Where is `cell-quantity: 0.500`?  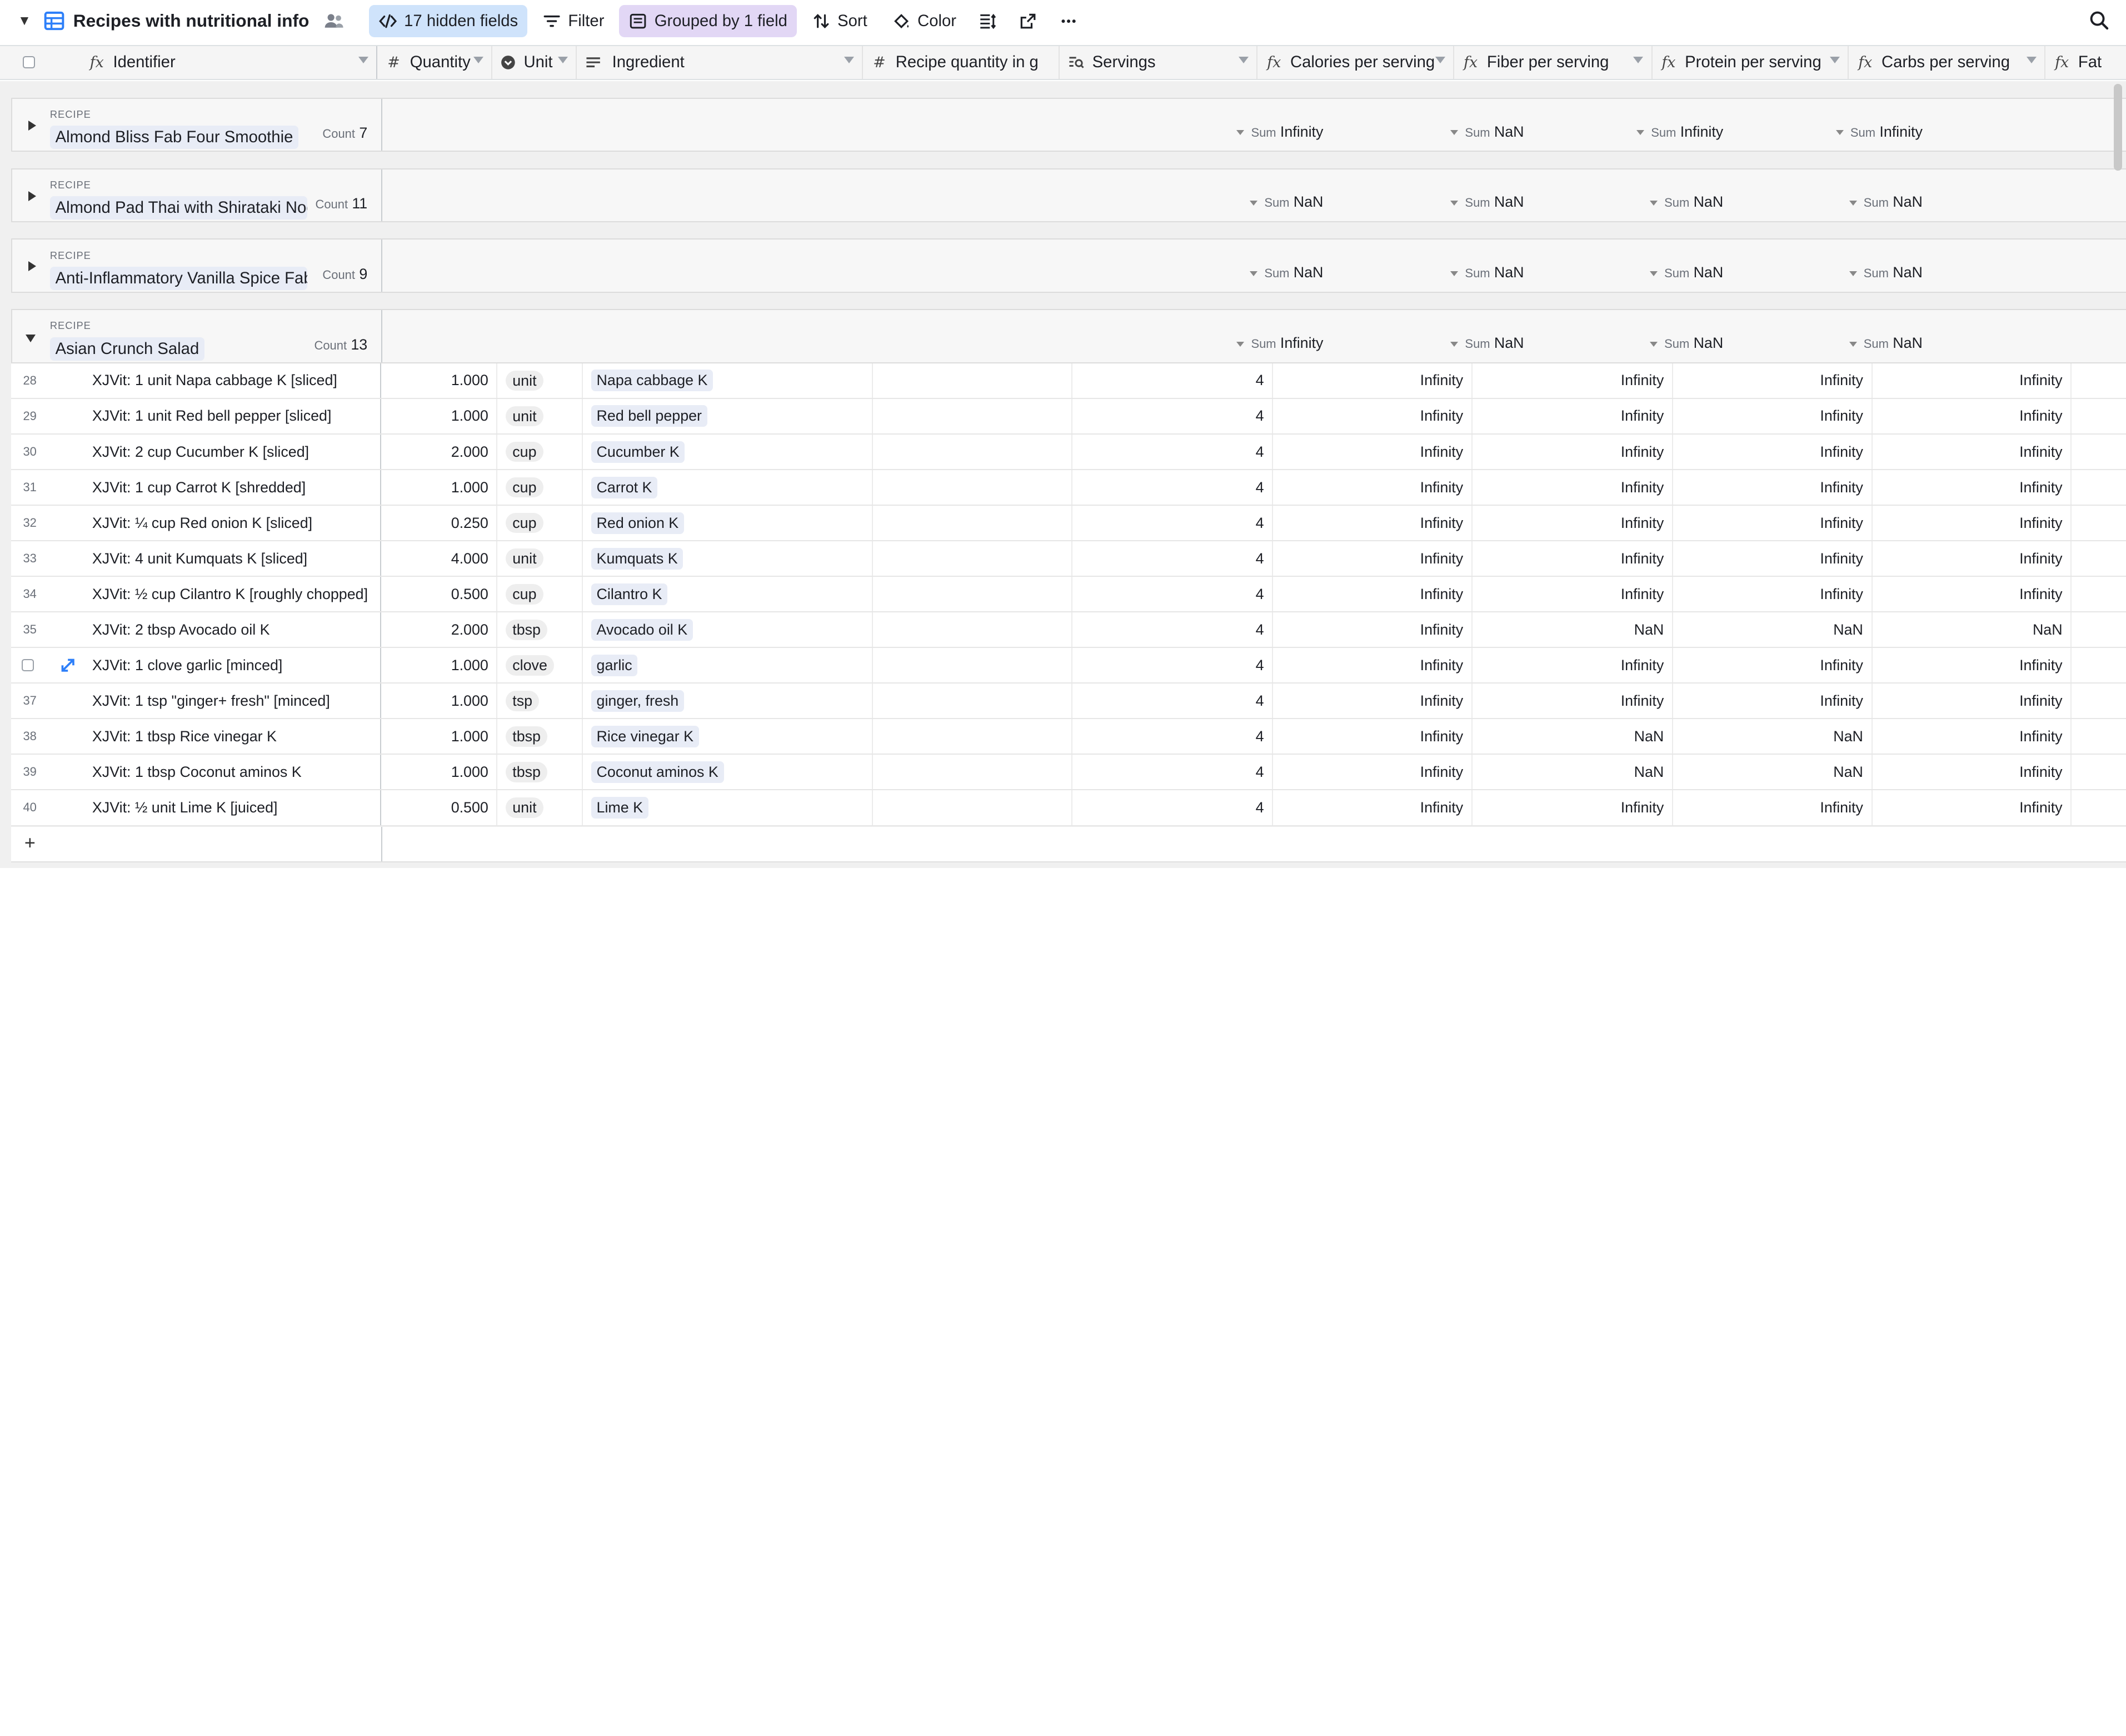
cell-quantity: 0.500 is located at coordinates (439, 807).